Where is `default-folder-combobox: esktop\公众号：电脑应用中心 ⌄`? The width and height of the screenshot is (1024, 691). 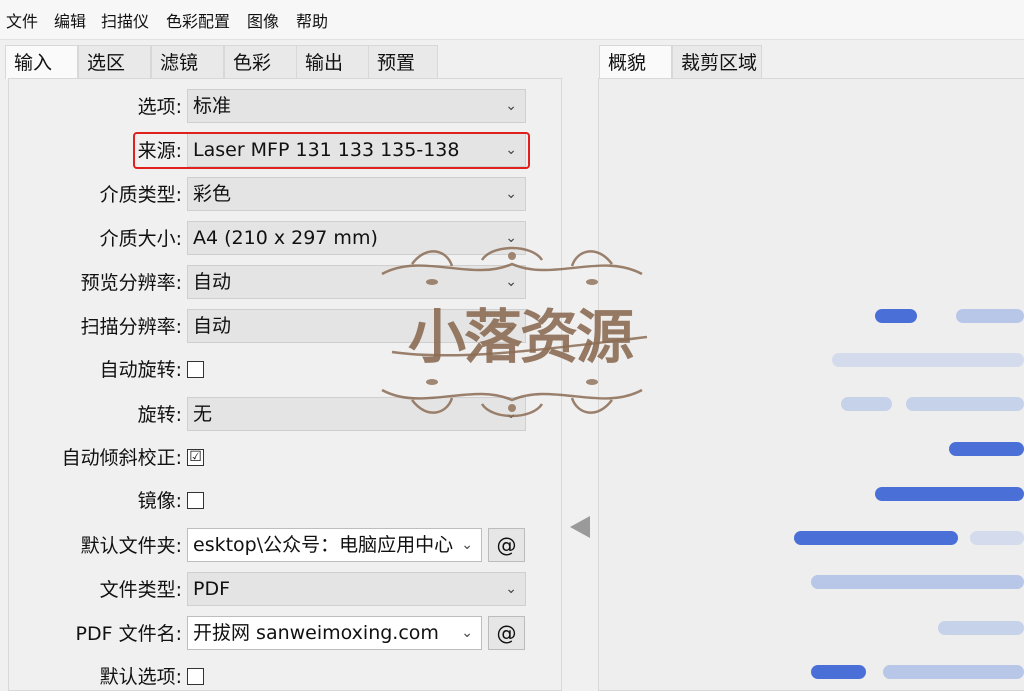
default-folder-combobox: esktop\公众号：电脑应用中心 ⌄ is located at coordinates (334, 545).